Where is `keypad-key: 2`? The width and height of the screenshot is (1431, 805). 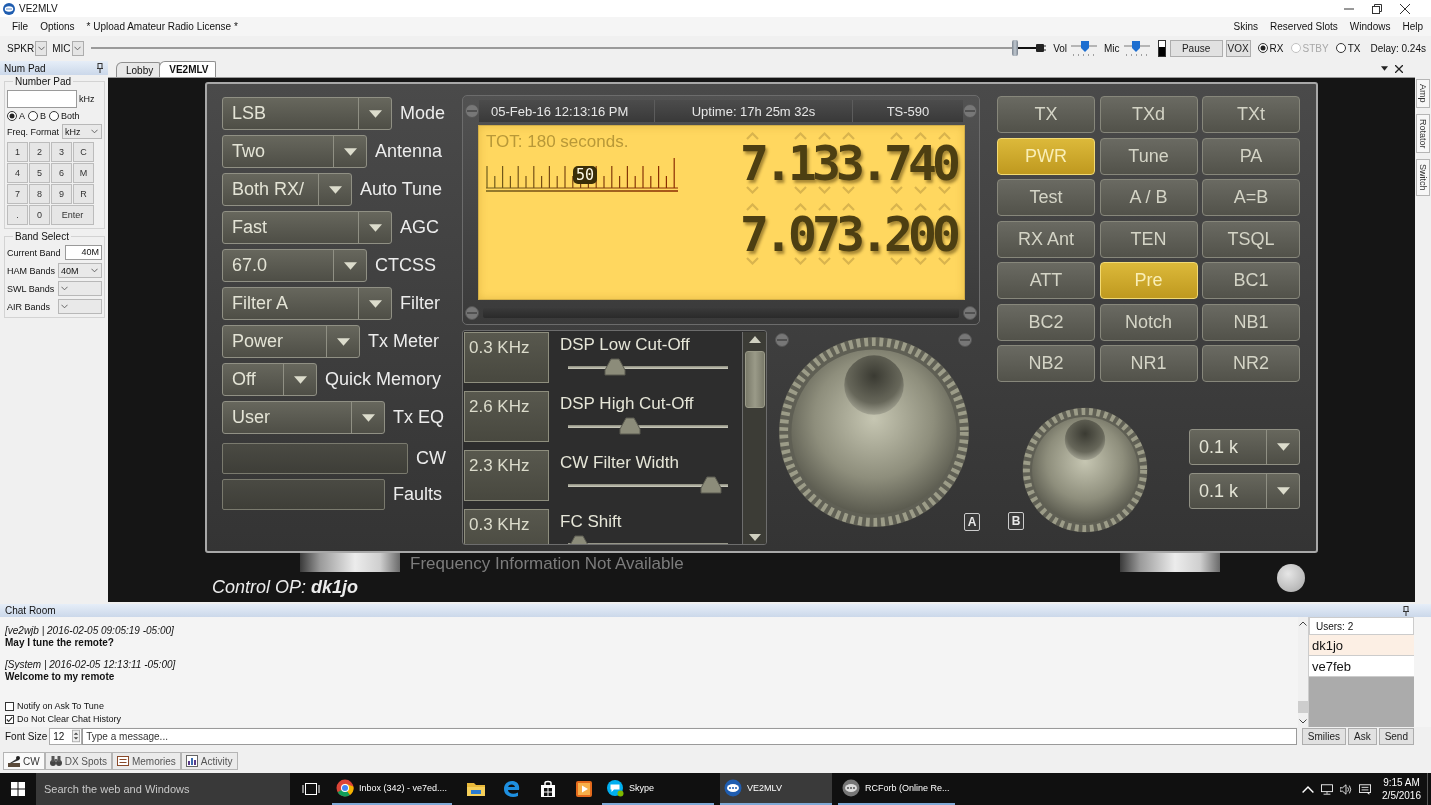
keypad-key: 2 is located at coordinates (39, 152).